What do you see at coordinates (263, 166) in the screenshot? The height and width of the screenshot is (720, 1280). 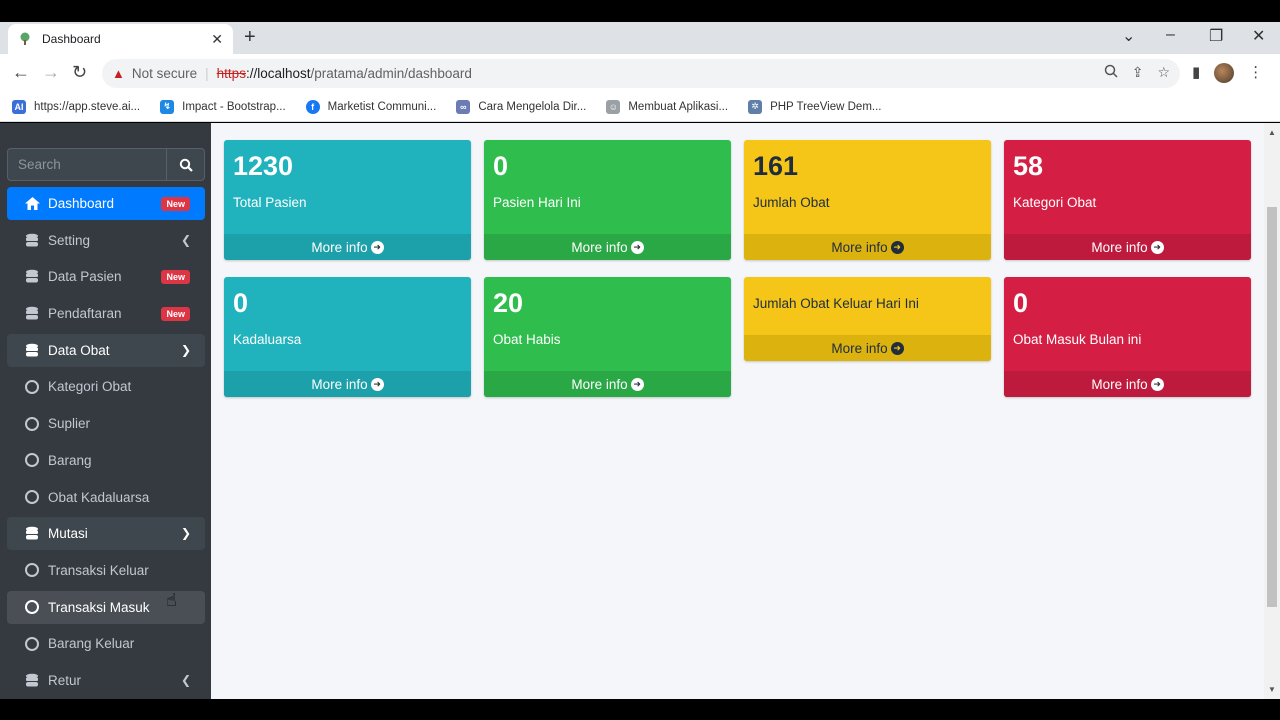 I see `stat-value: 1230` at bounding box center [263, 166].